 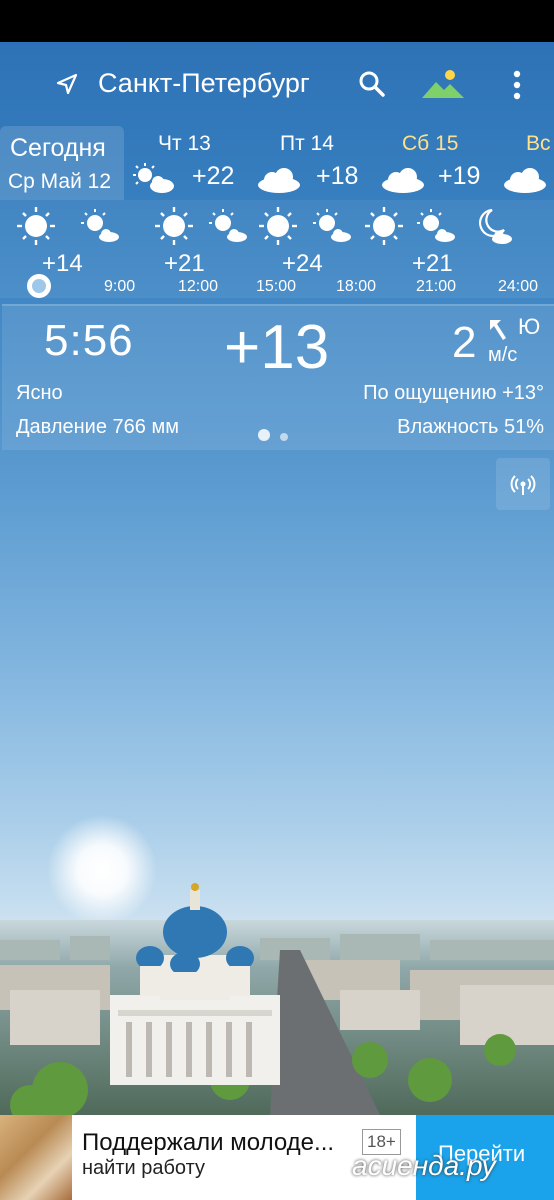 I want to click on location-arrow-icon, so click(x=67, y=85).